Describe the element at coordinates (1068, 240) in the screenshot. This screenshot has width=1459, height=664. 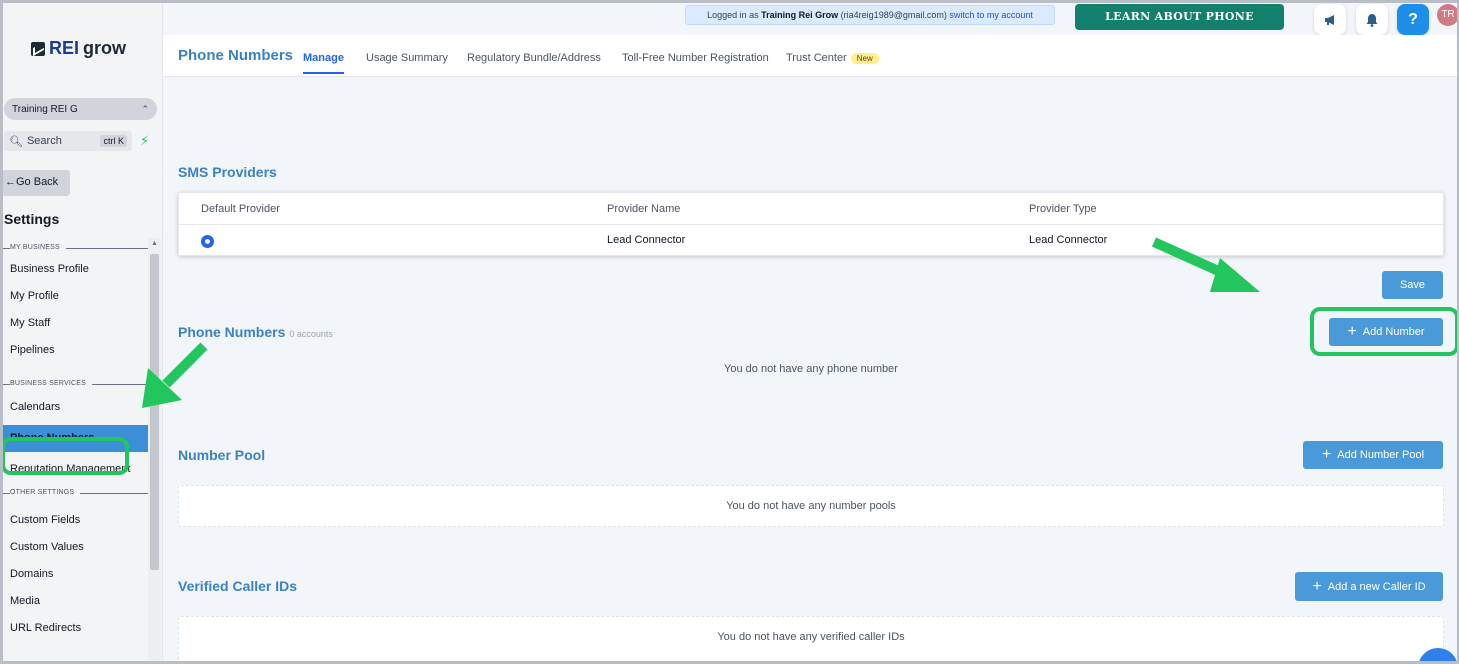
I see `provider-type-cell: Lead Connector` at that location.